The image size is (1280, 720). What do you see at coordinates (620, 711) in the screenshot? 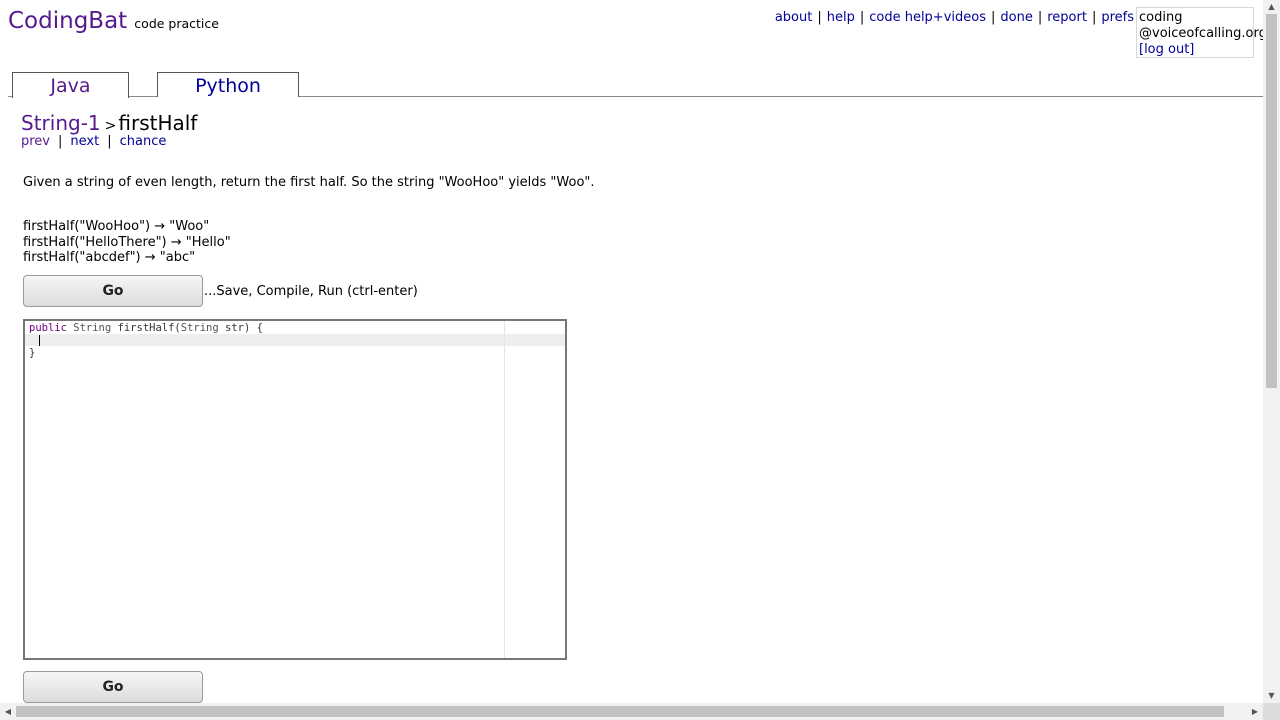
I see `horizontal-scroll-thumb` at bounding box center [620, 711].